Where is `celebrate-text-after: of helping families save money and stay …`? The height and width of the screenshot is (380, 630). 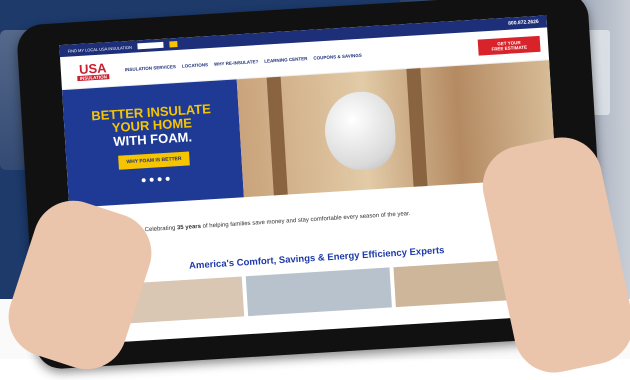
celebrate-text-after: of helping families save money and stay … is located at coordinates (306, 220).